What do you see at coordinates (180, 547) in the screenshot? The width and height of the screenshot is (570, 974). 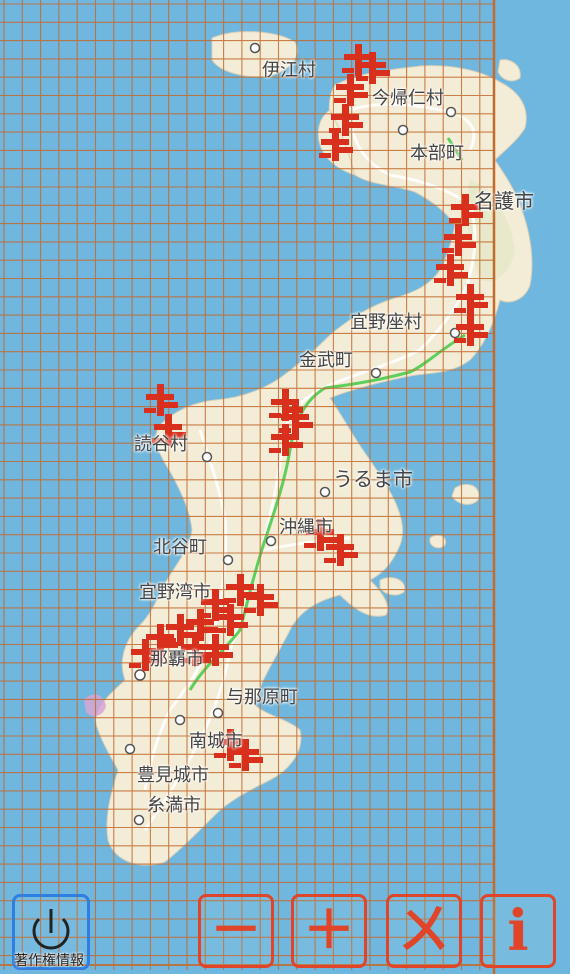 I see `label-chatan: 北谷町` at bounding box center [180, 547].